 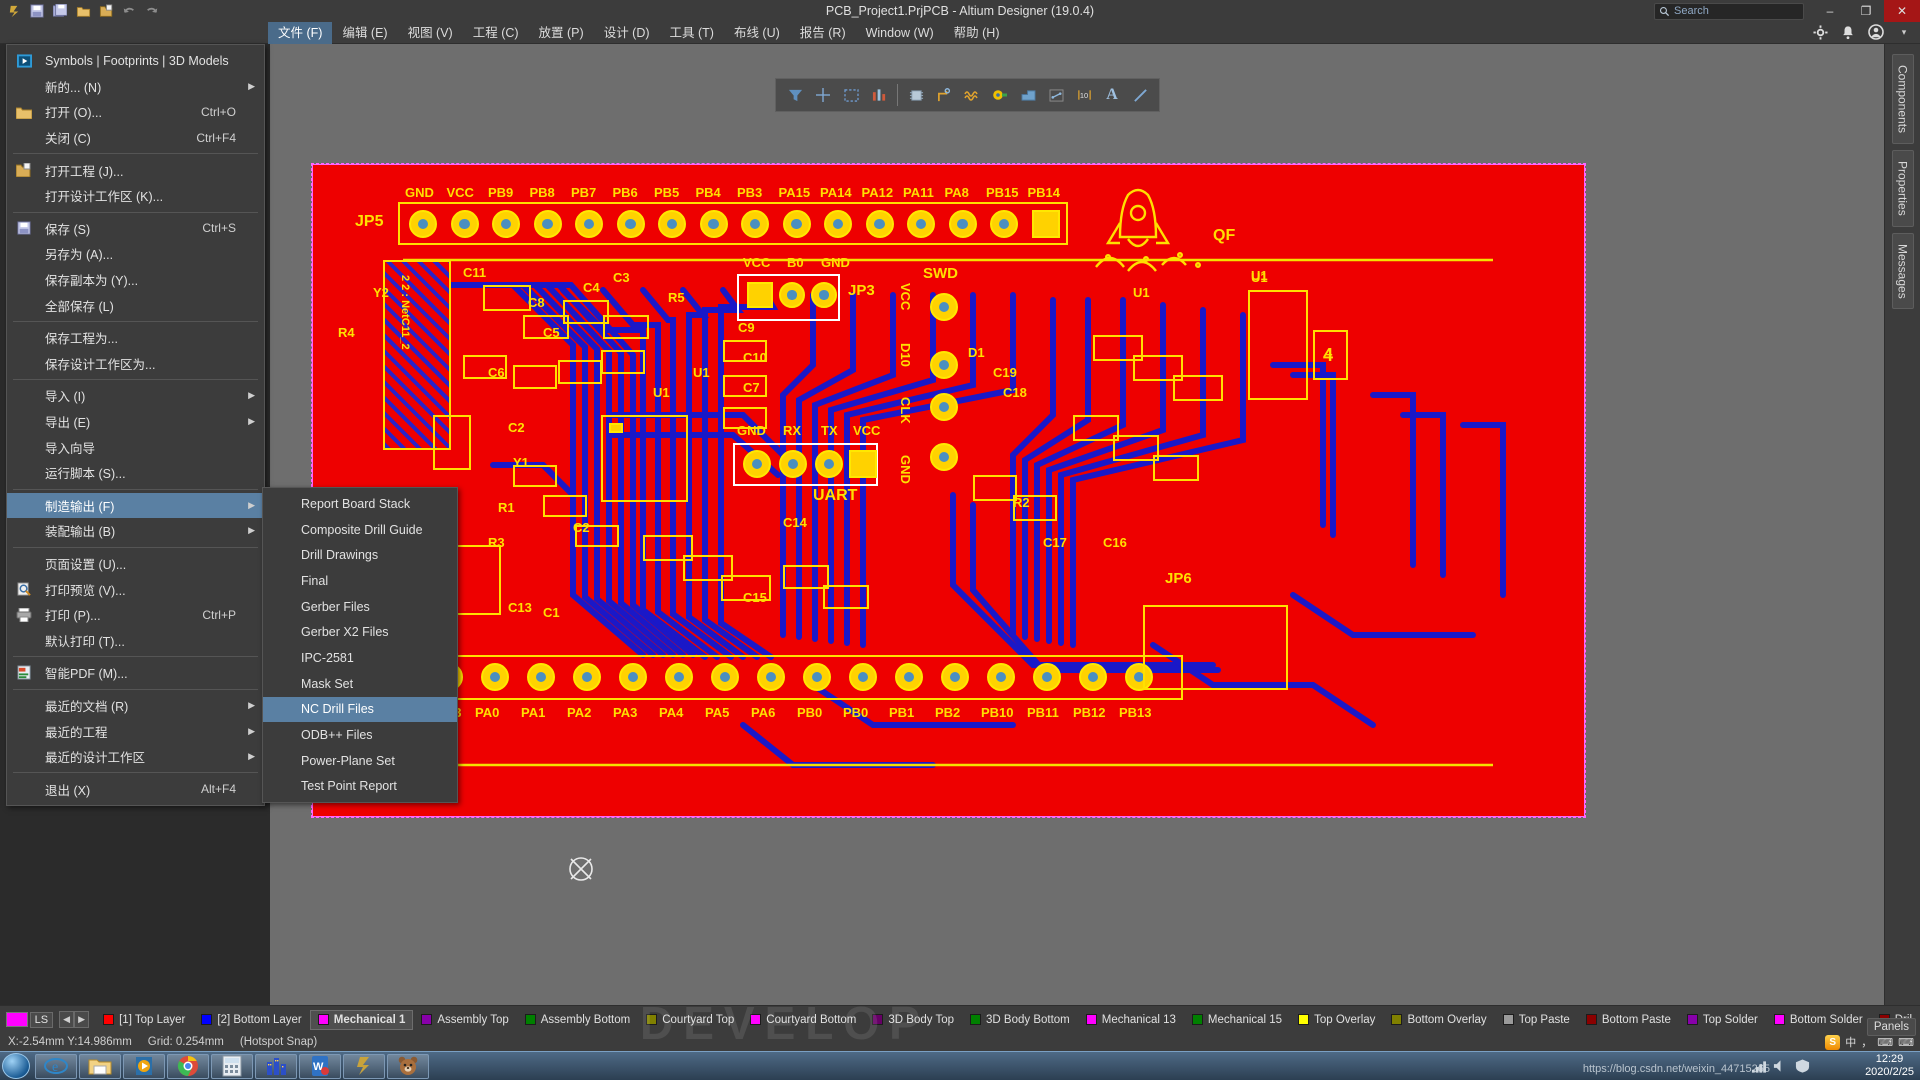 I want to click on open-folder-icon, so click(x=83, y=11).